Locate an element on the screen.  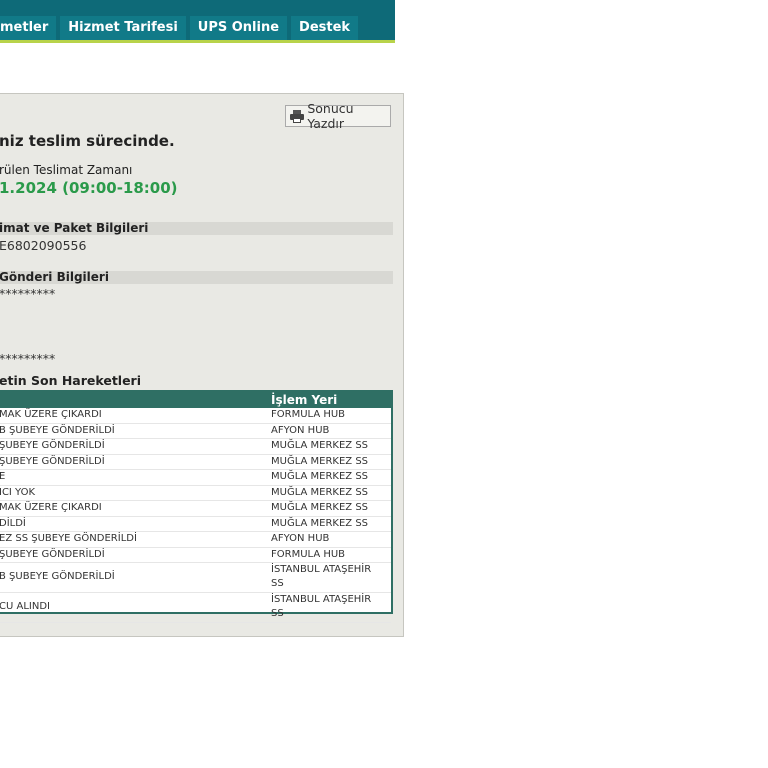
history-row: ŞUBEYE GÖNDERİLDİ FORMULA HUB is located at coordinates (195, 555).